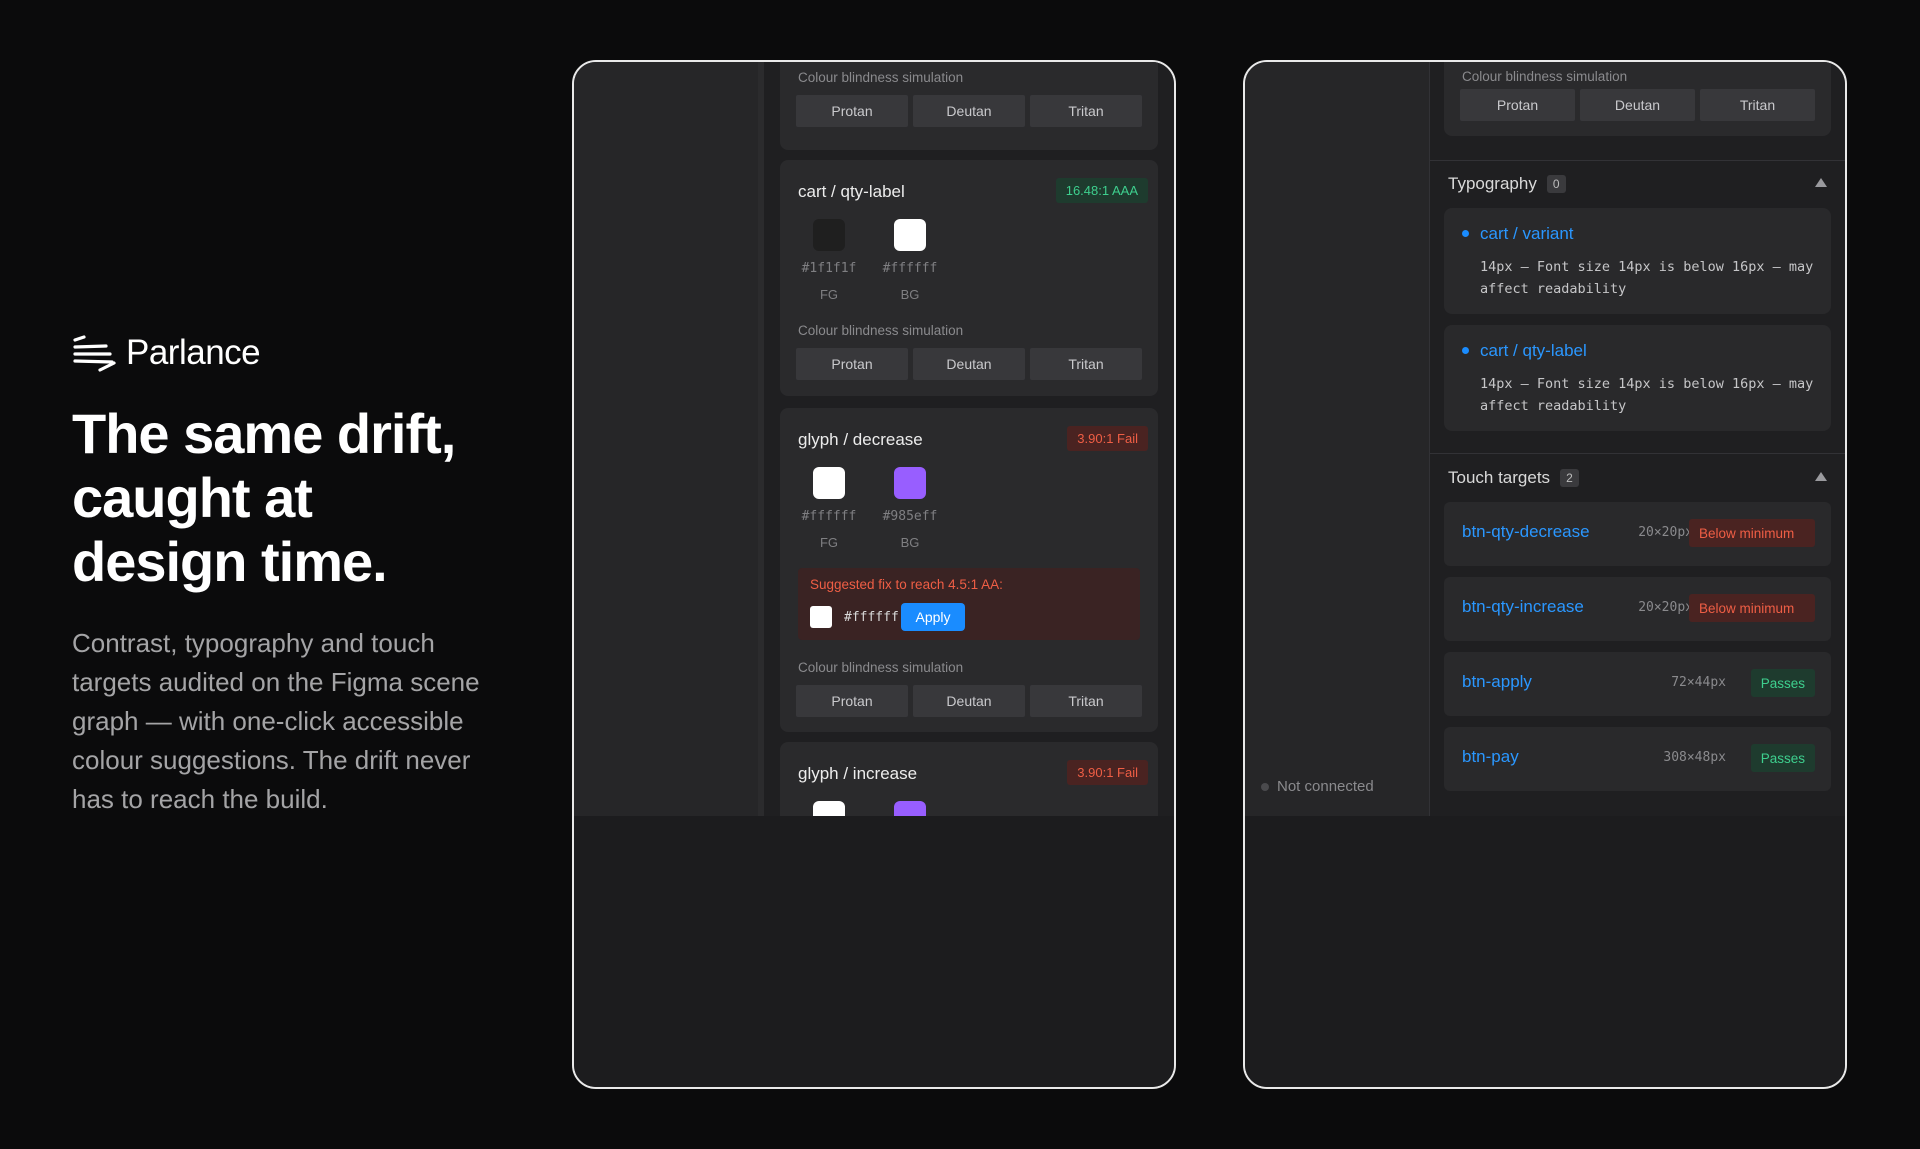 This screenshot has height=1149, width=1920. Describe the element at coordinates (1569, 478) in the screenshot. I see `count-badge: 2` at that location.